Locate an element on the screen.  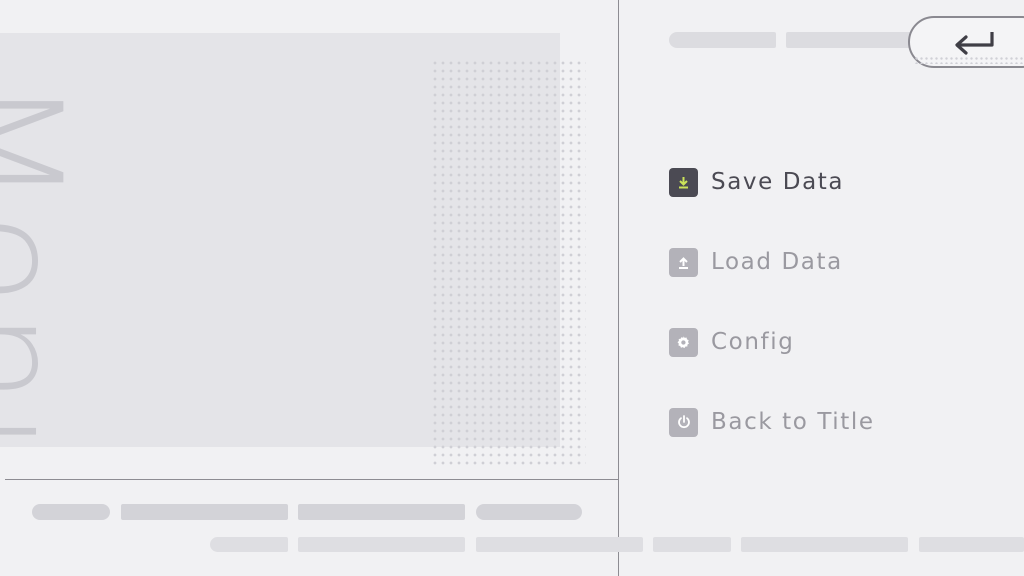
menu-item-config: Config is located at coordinates (839, 342).